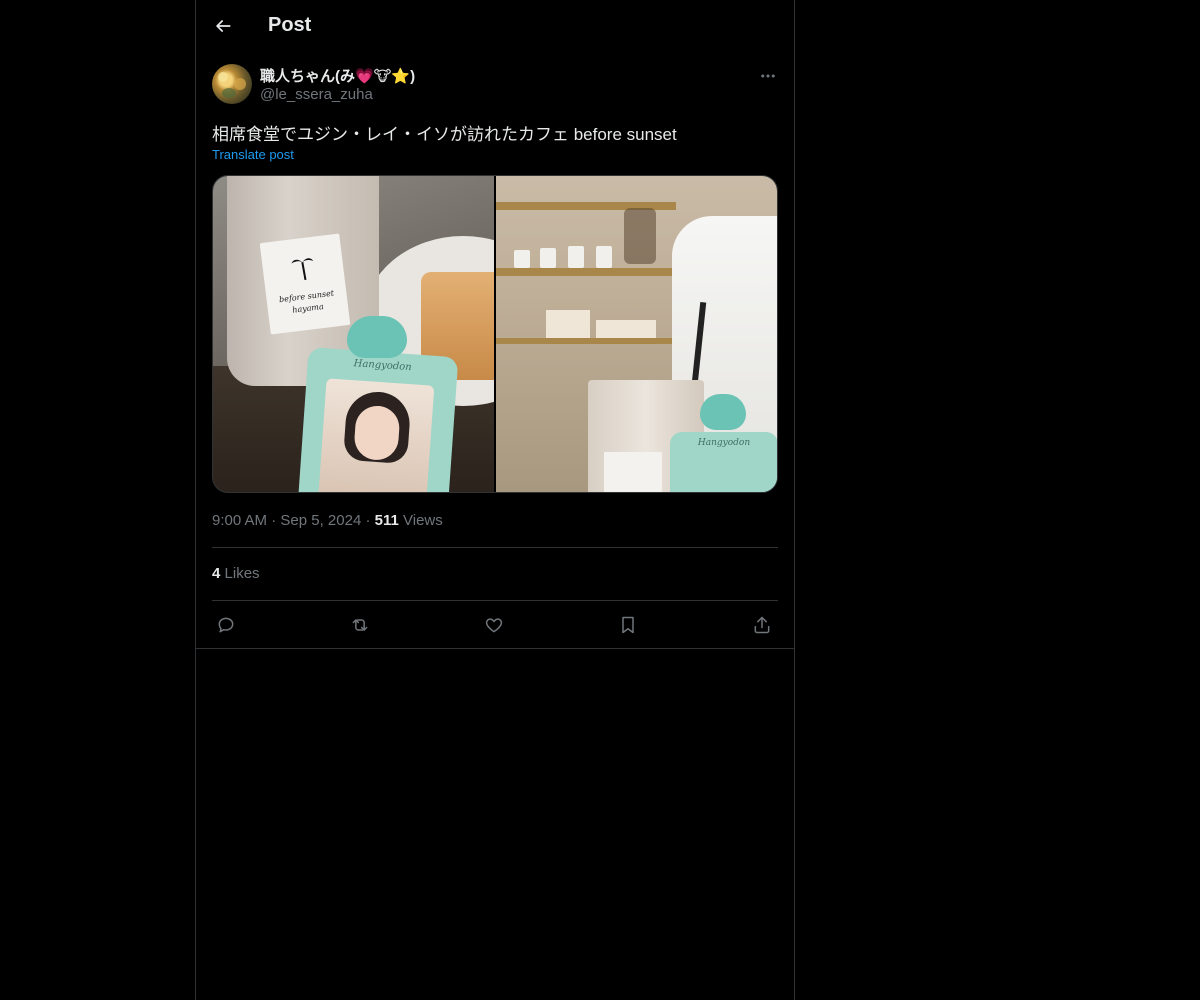  I want to click on heart-icon, so click(494, 625).